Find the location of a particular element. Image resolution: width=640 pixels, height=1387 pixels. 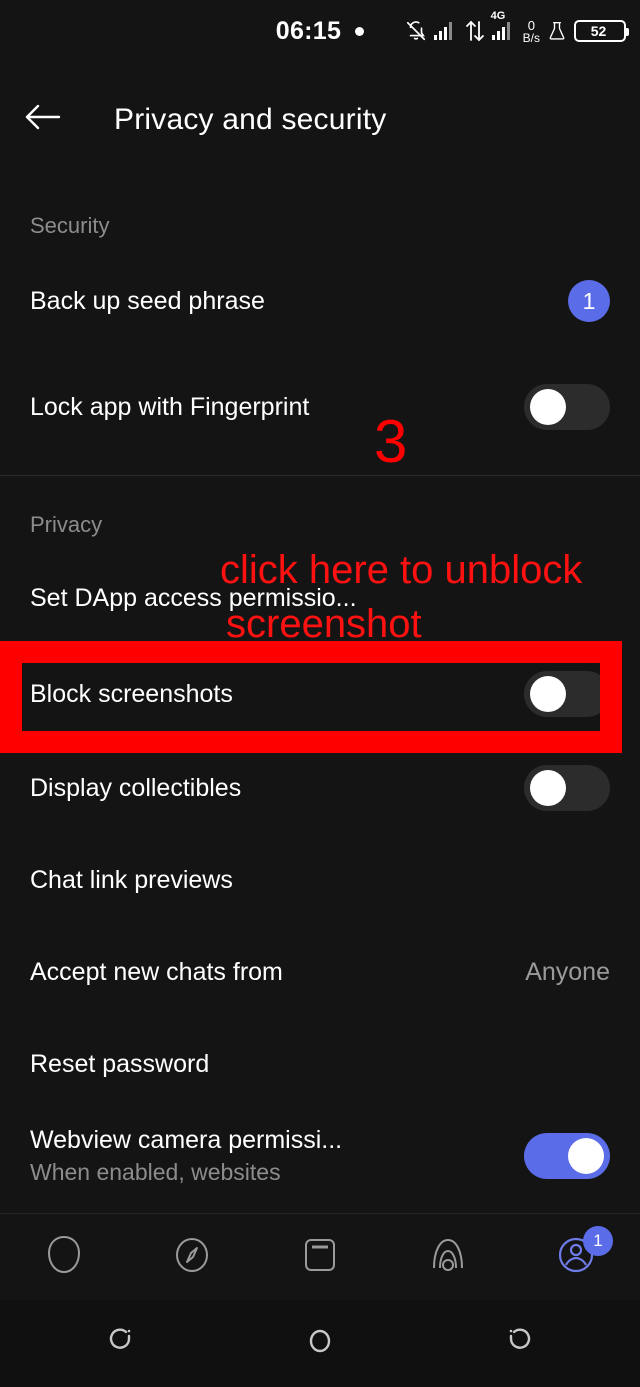

toggle-webview-camera-permissions is located at coordinates (567, 1156).